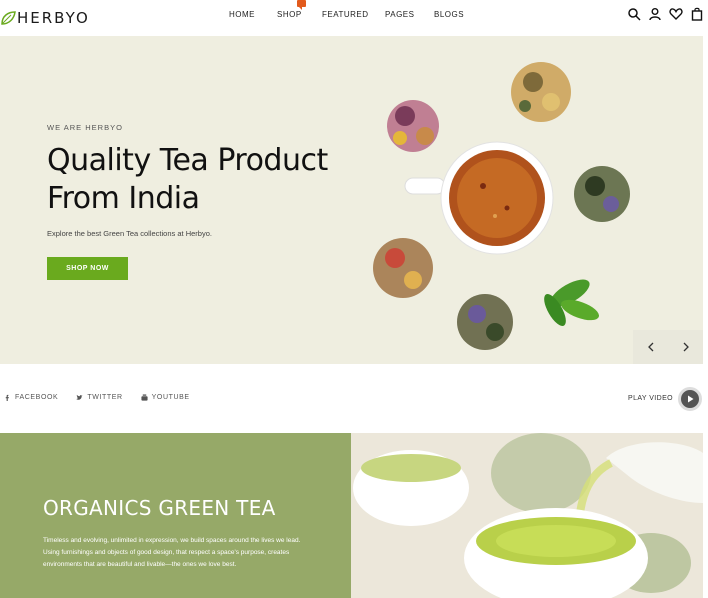  What do you see at coordinates (187, 160) in the screenshot?
I see `hero-title-line1: Quality Tea Product` at bounding box center [187, 160].